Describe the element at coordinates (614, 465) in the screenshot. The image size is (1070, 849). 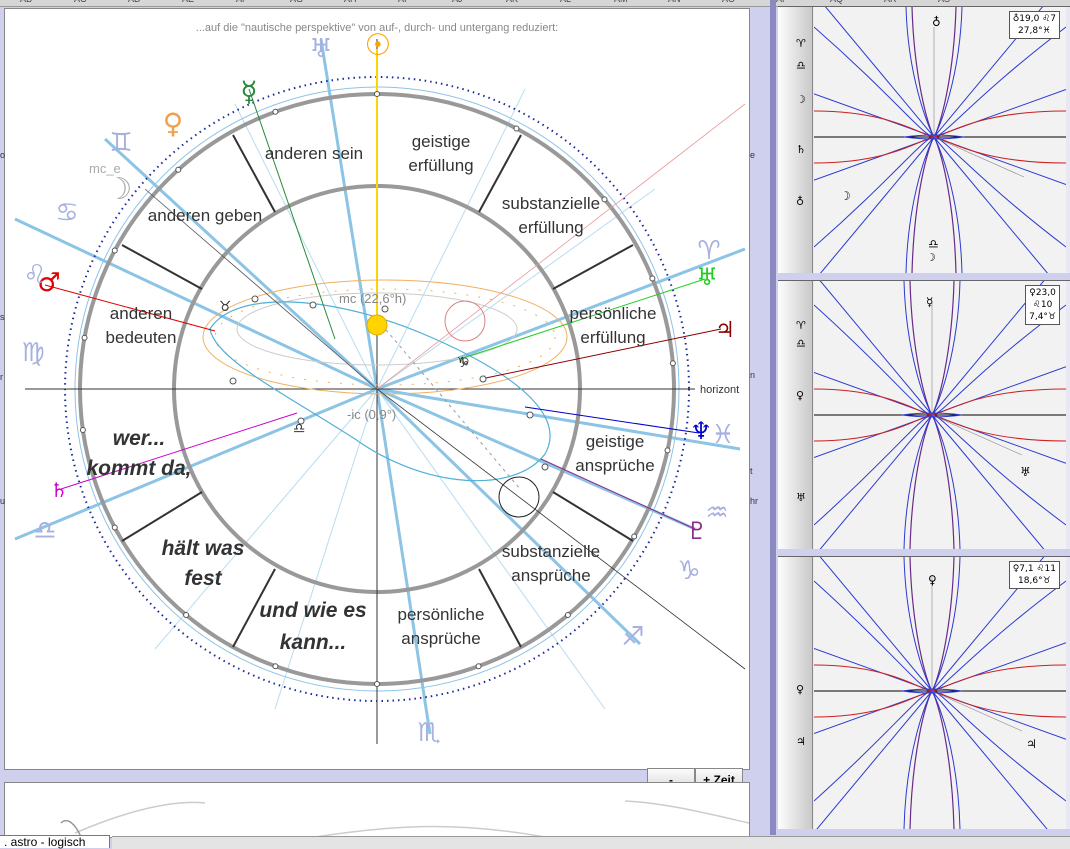
I see `house-label-ansprueche-1: ansprüche` at that location.